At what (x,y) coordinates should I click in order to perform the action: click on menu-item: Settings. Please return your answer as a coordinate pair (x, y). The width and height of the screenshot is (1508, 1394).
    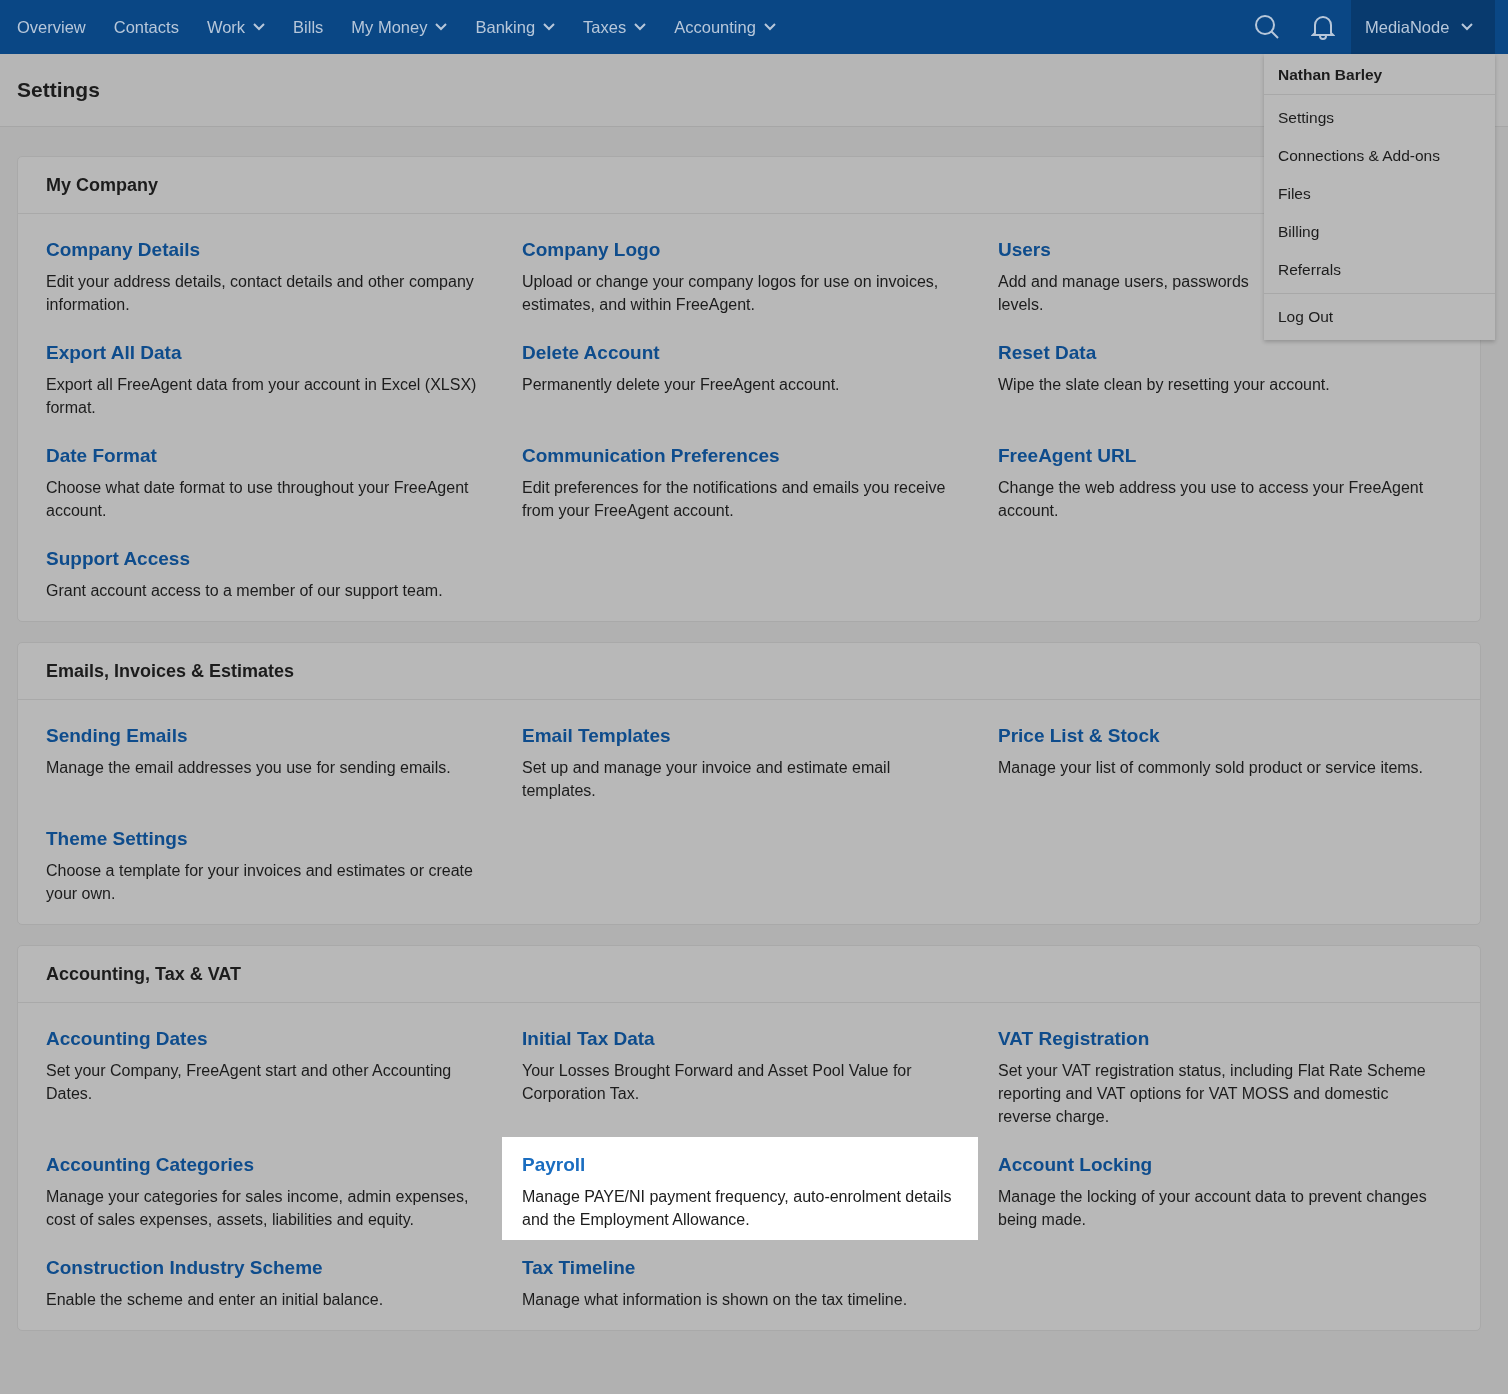
    Looking at the image, I should click on (1379, 118).